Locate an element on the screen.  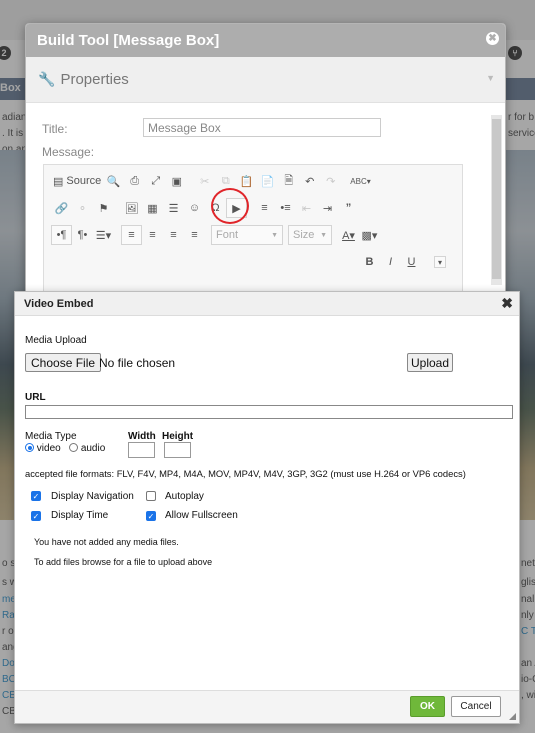
height-input is located at coordinates (177, 450).